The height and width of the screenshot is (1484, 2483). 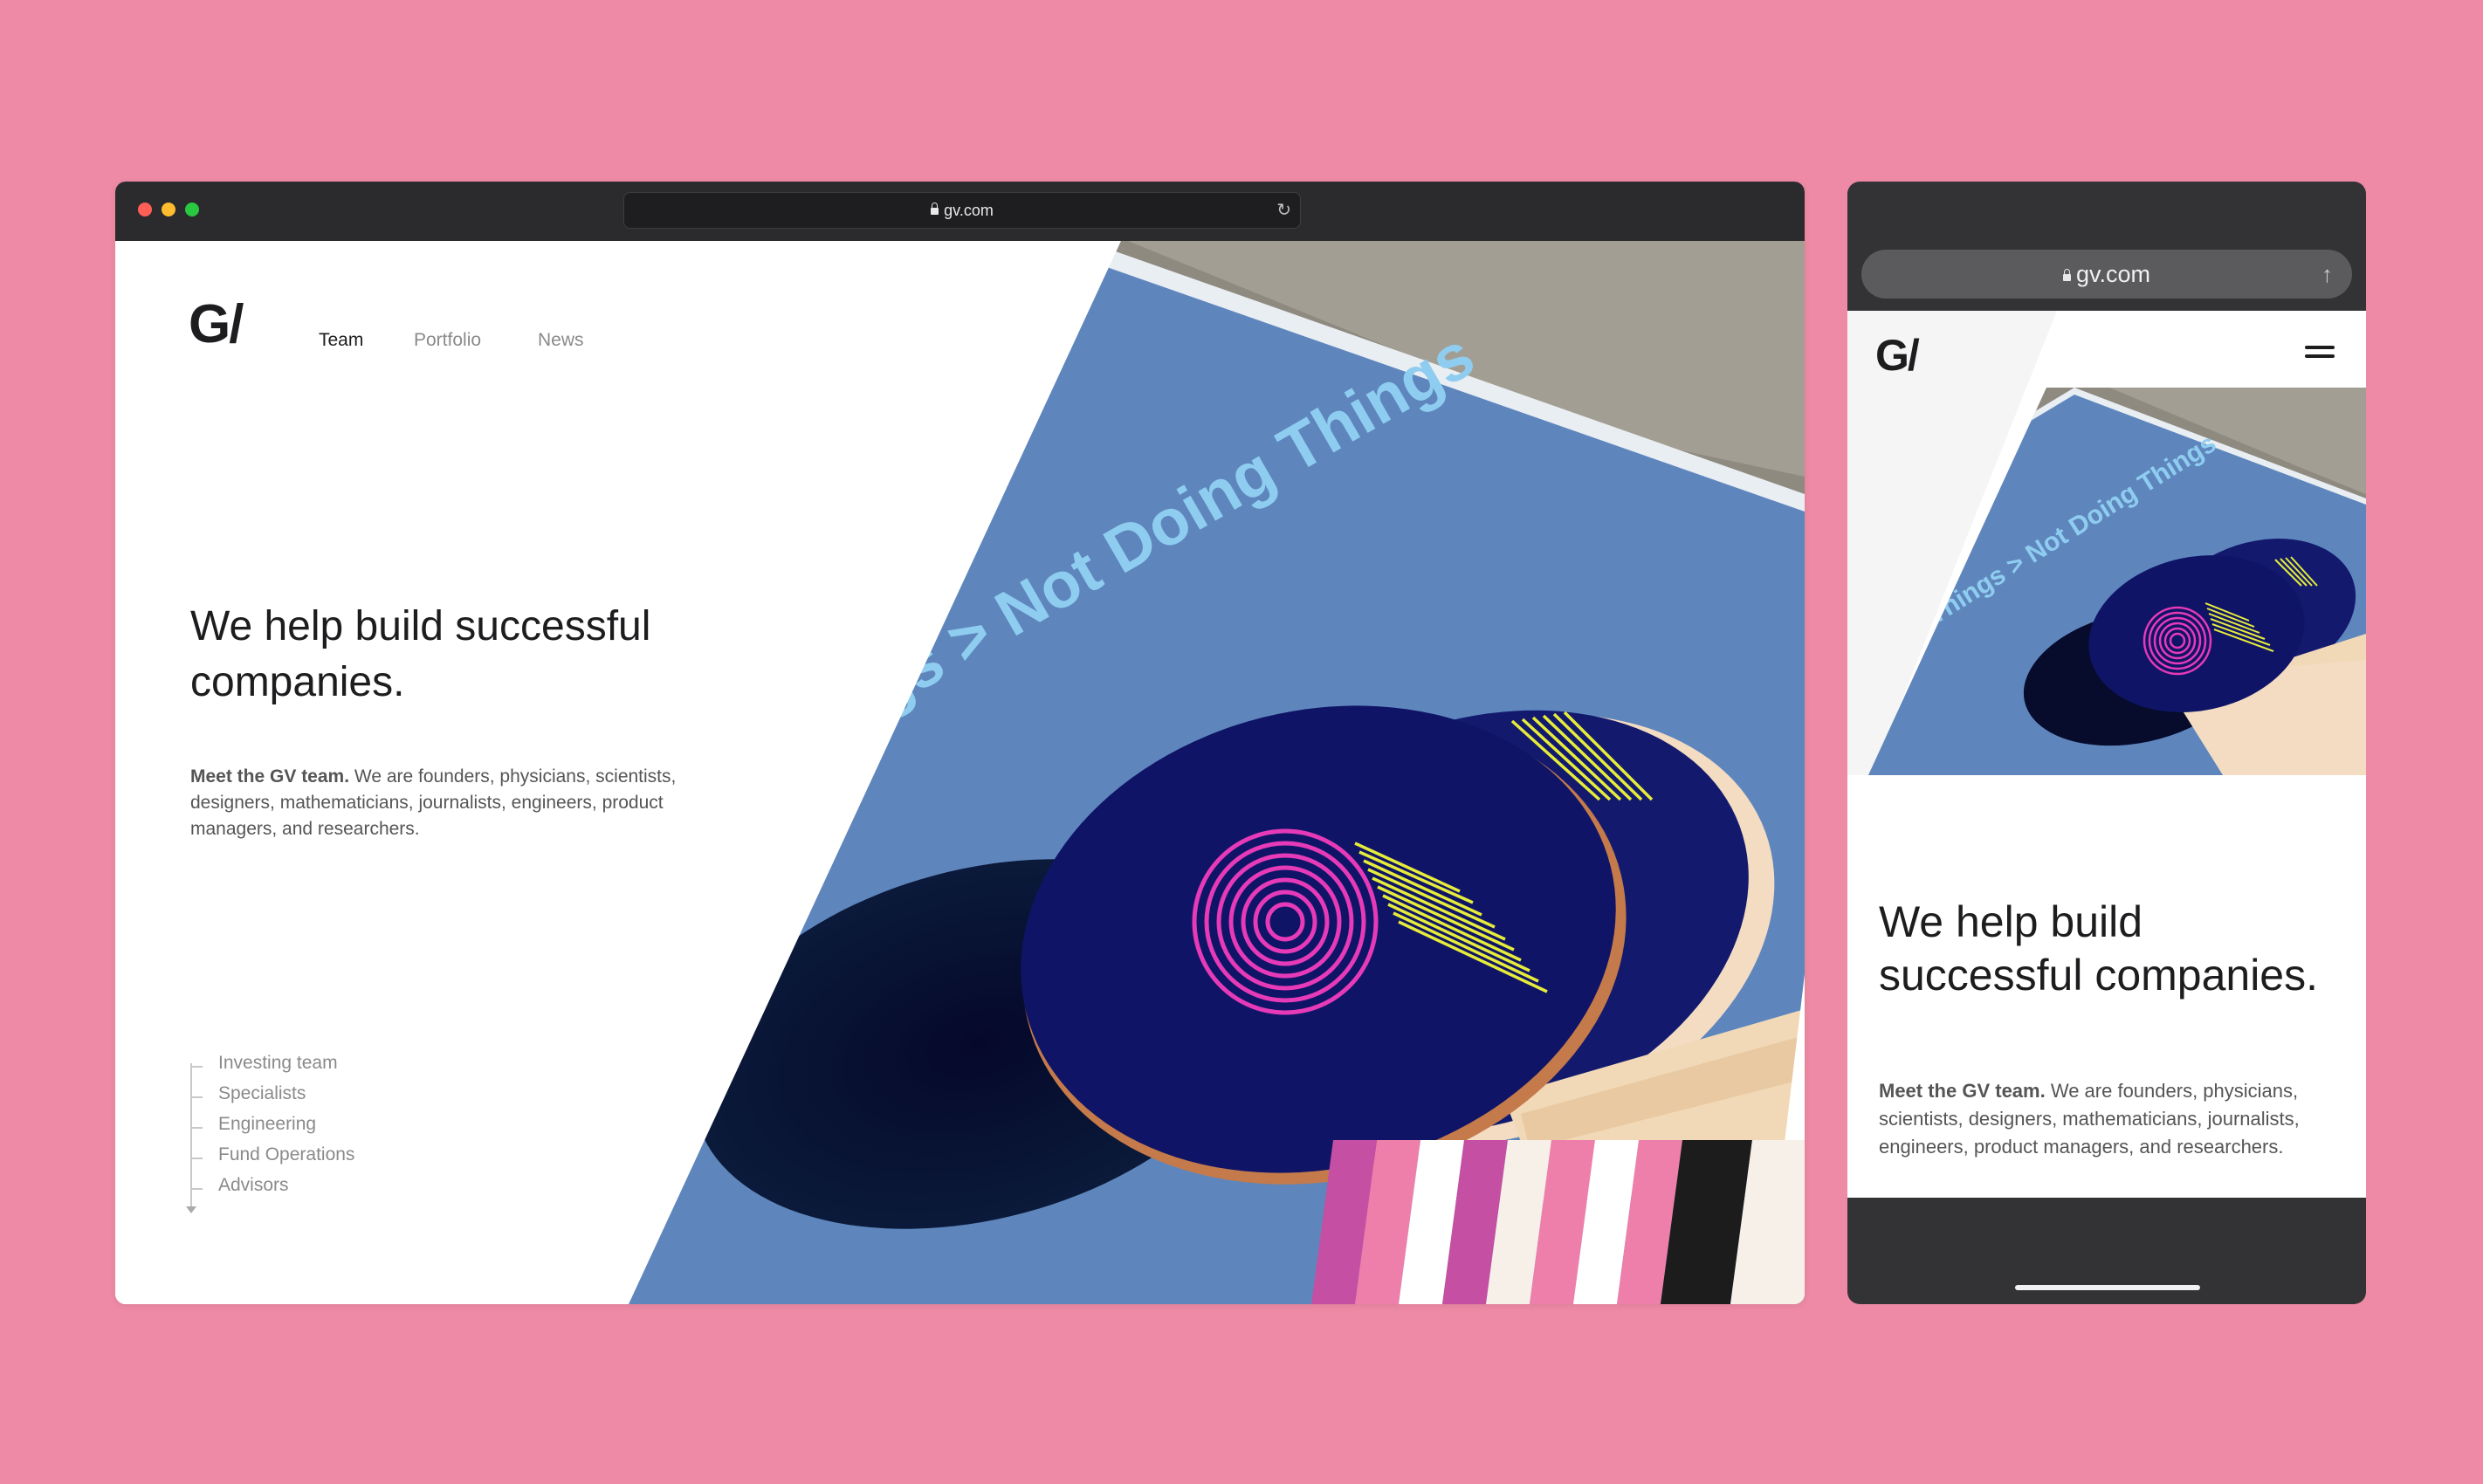 What do you see at coordinates (216, 324) in the screenshot?
I see `gv-logo: G/` at bounding box center [216, 324].